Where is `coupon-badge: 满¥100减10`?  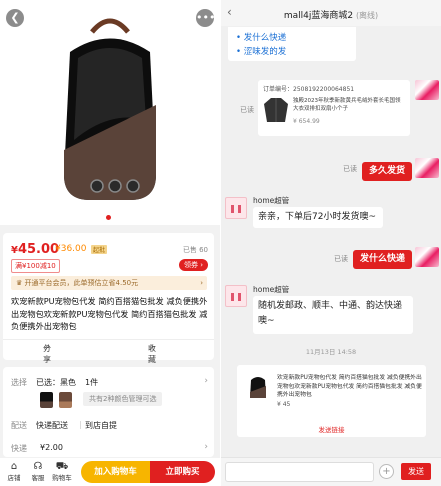
coupon-badge: 满¥100减10 is located at coordinates (35, 266).